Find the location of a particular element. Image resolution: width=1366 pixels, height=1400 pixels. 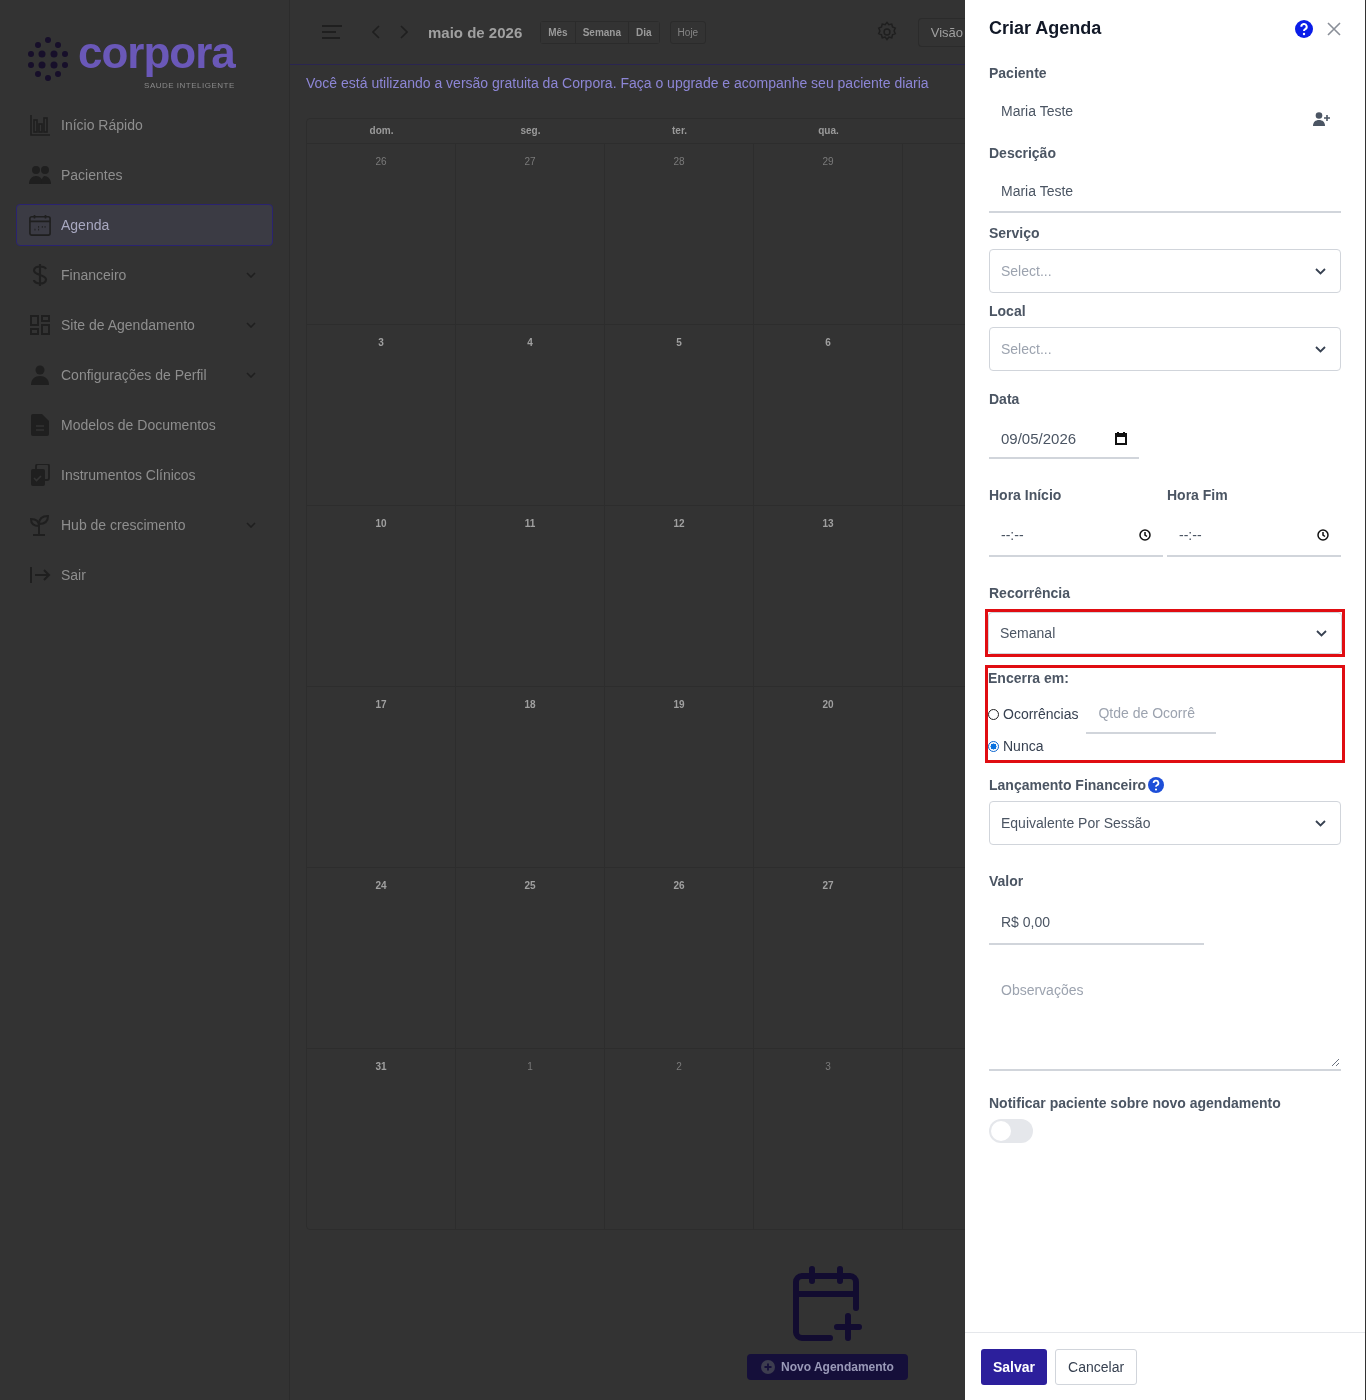

close-icon is located at coordinates (1334, 28).